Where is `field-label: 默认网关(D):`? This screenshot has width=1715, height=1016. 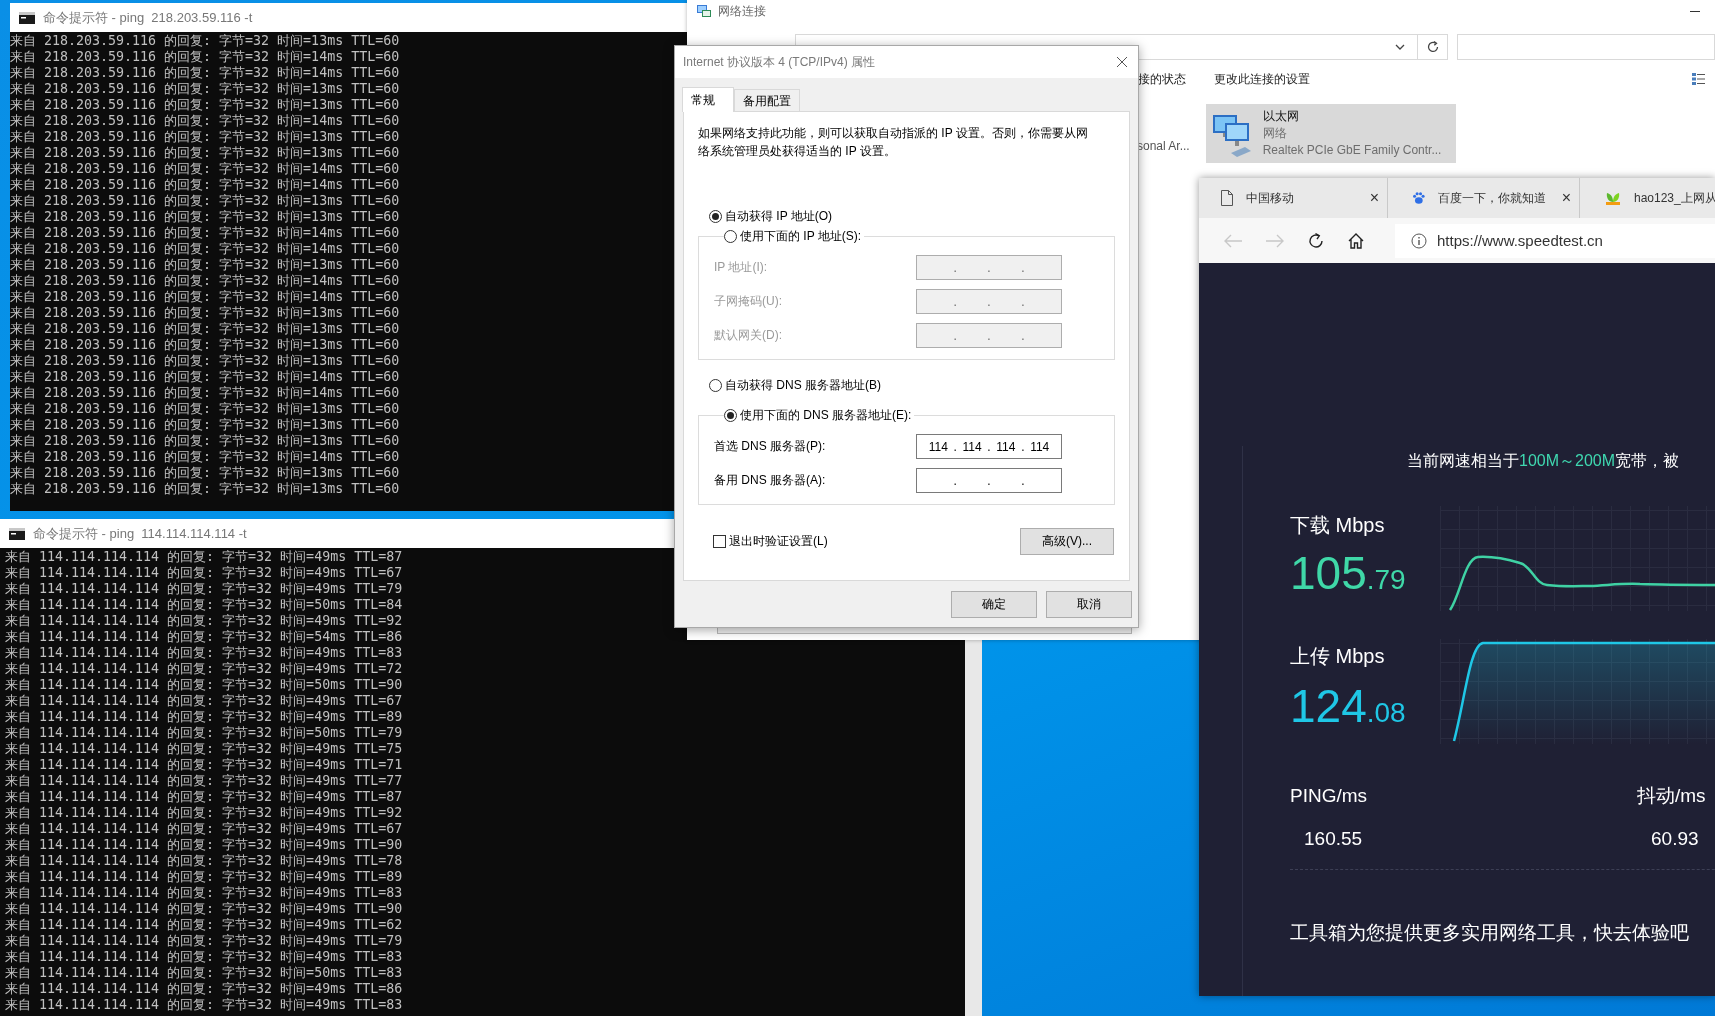
field-label: 默认网关(D): is located at coordinates (748, 335).